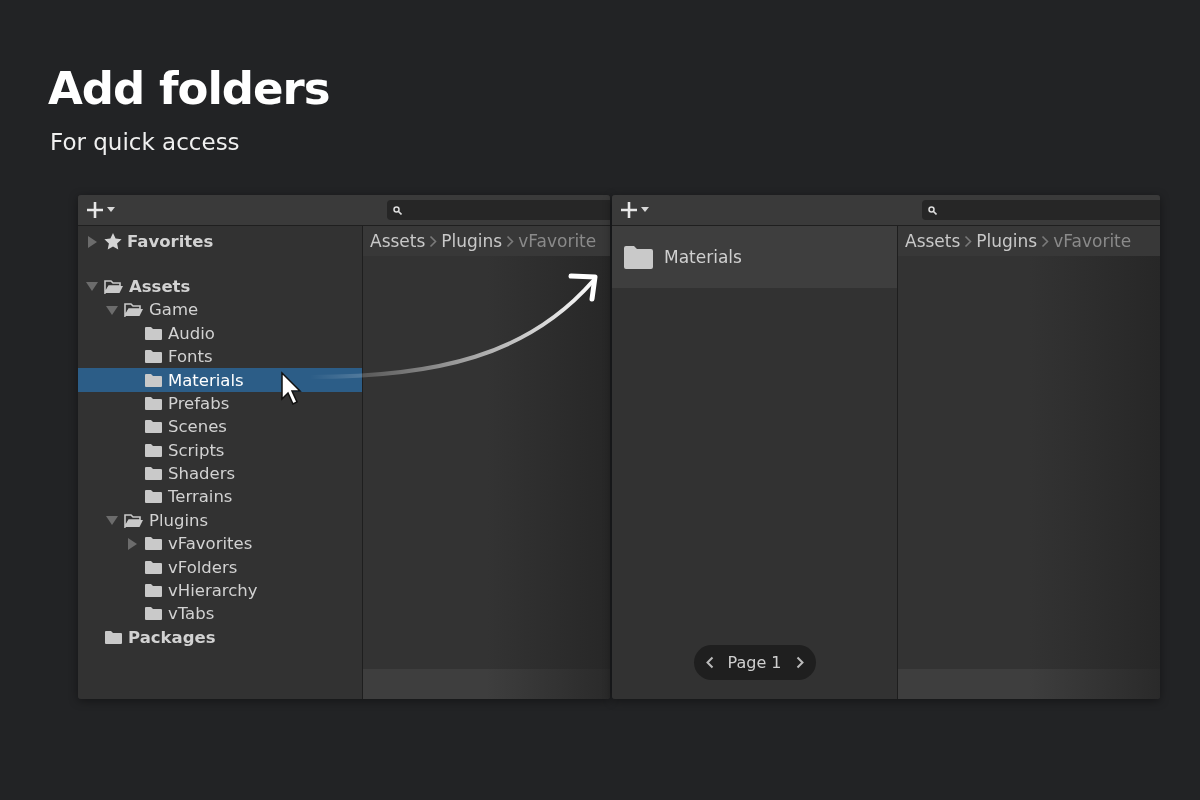 The image size is (1200, 800). Describe the element at coordinates (754, 662) in the screenshot. I see `page-label: Page 1` at that location.